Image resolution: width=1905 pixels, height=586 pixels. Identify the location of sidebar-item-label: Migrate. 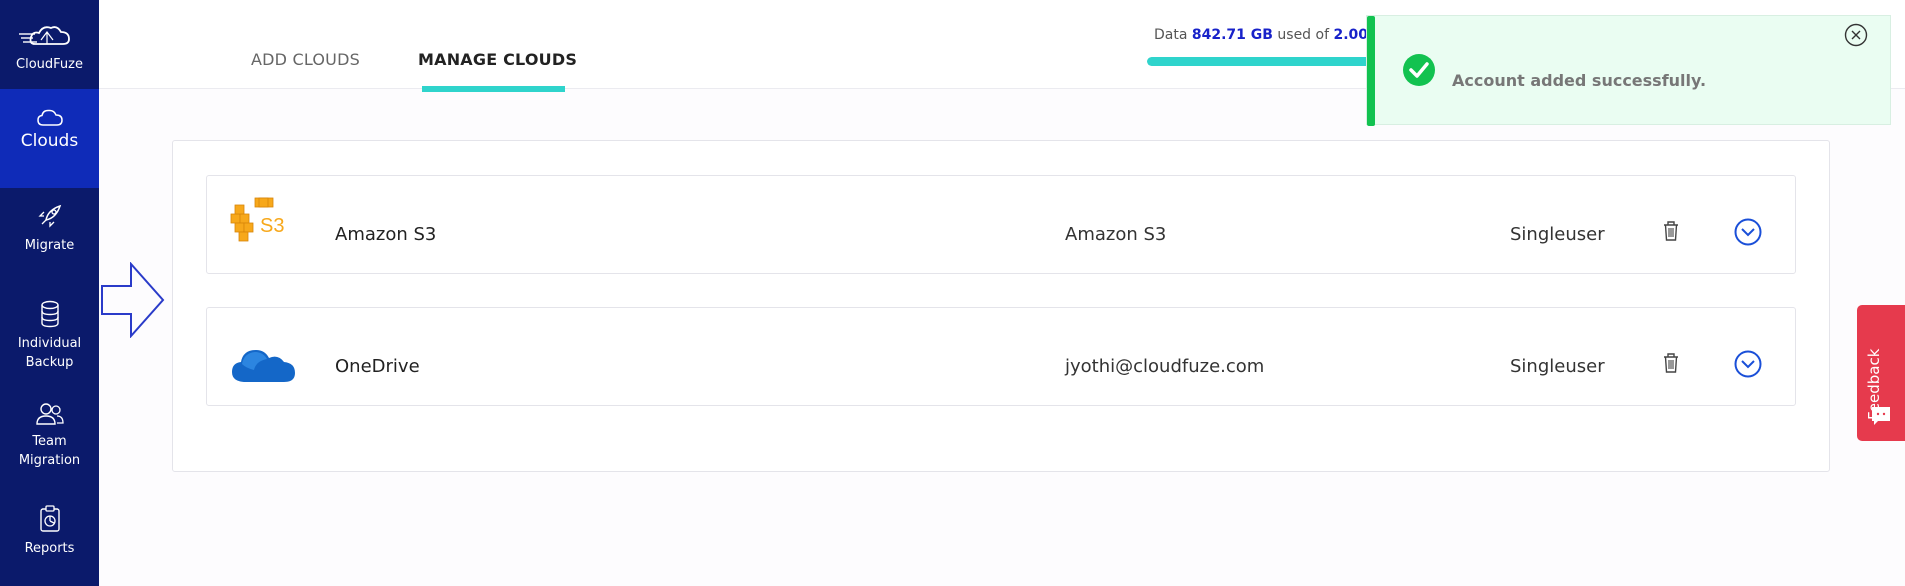
(49, 245).